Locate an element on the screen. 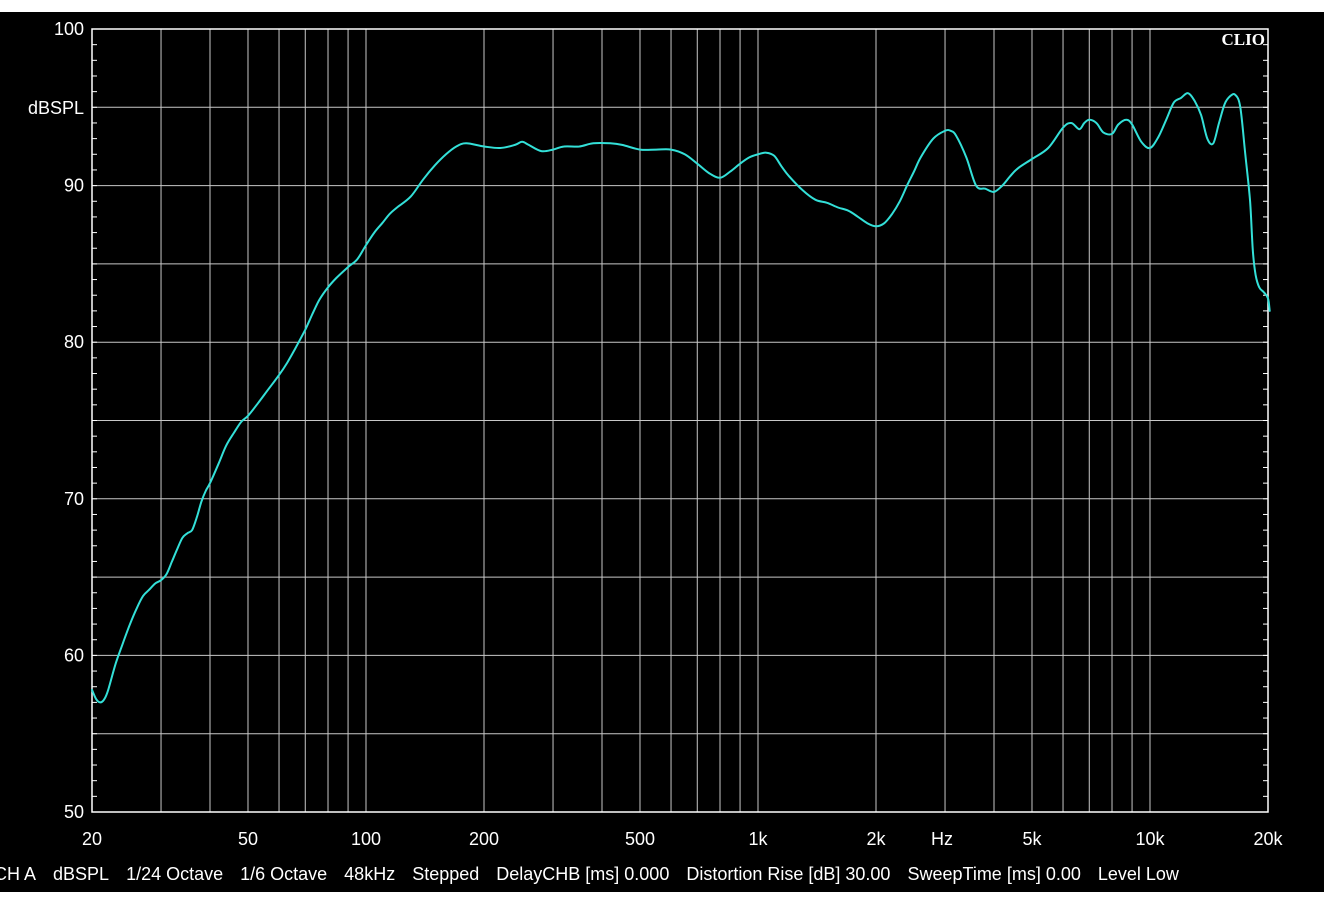 The image size is (1324, 917). sweep-time-label: SweepTime [ms] 0.00 is located at coordinates (994, 874).